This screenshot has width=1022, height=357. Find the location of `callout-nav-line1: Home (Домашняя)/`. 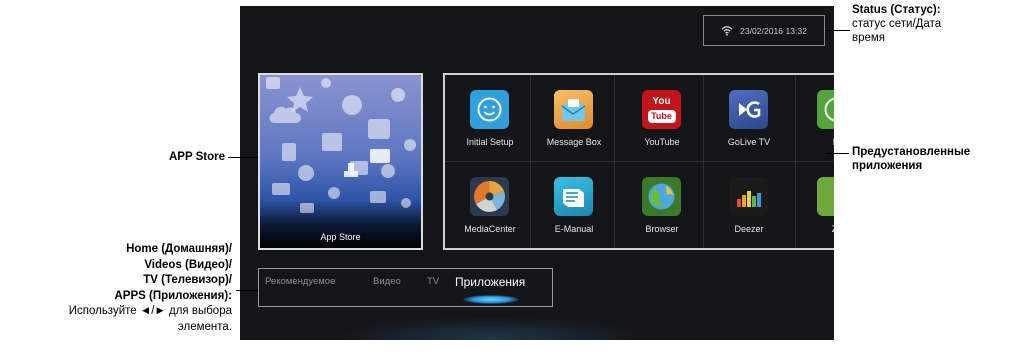

callout-nav-line1: Home (Домашняя)/ is located at coordinates (179, 249).